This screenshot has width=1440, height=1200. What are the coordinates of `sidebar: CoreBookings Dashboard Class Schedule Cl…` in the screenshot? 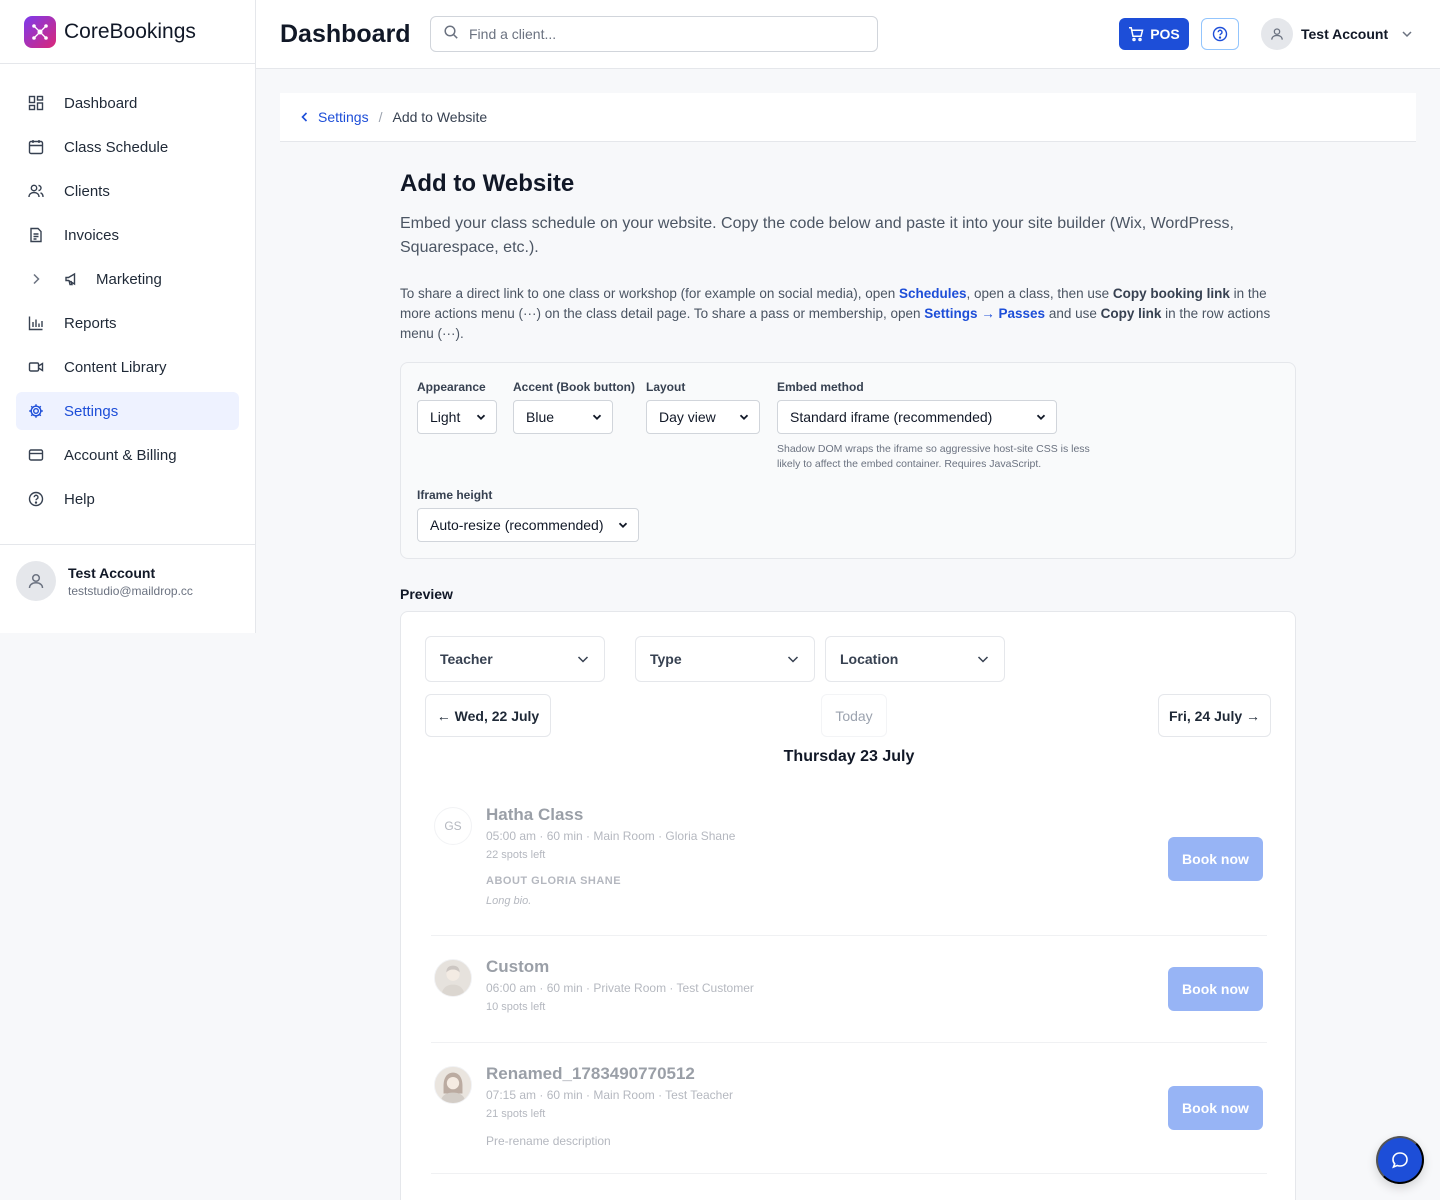 It's located at (128, 316).